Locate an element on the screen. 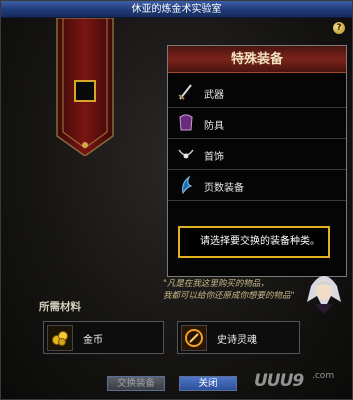  item-slot is located at coordinates (85, 91).